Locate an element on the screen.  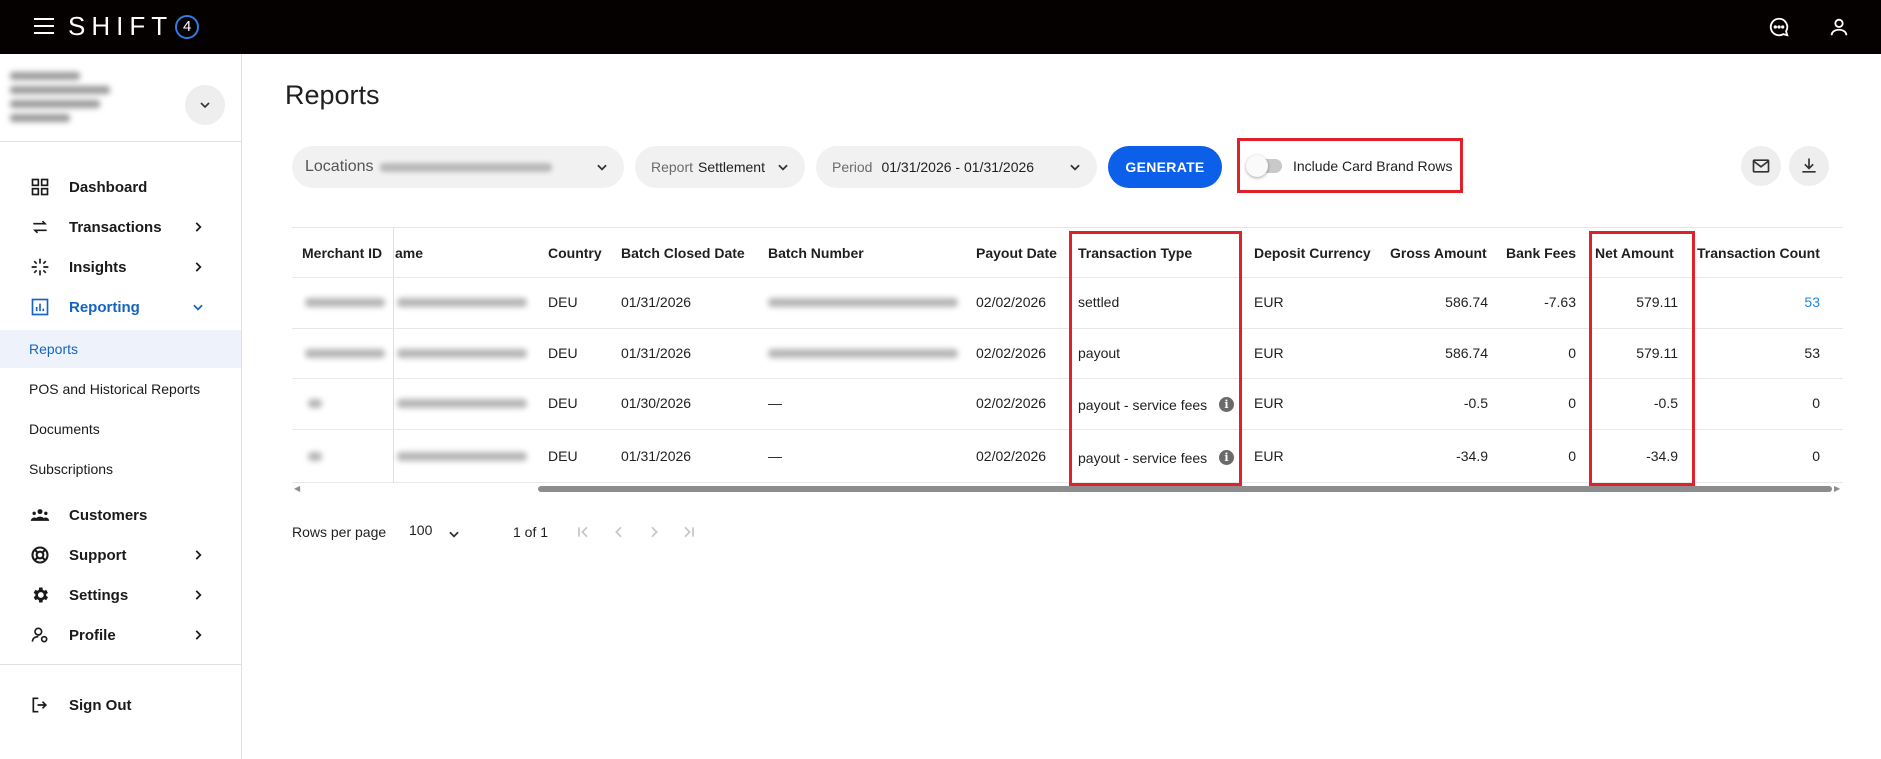
sidebar-item-label: Settings is located at coordinates (99, 595).